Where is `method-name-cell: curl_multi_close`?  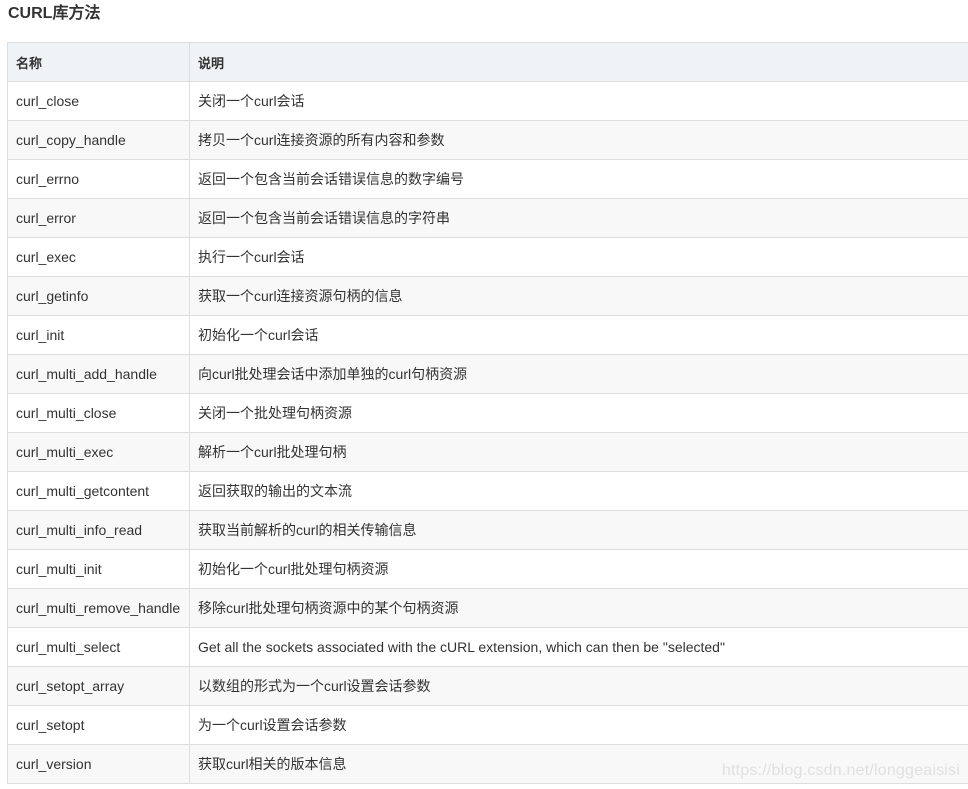
method-name-cell: curl_multi_close is located at coordinates (98, 413).